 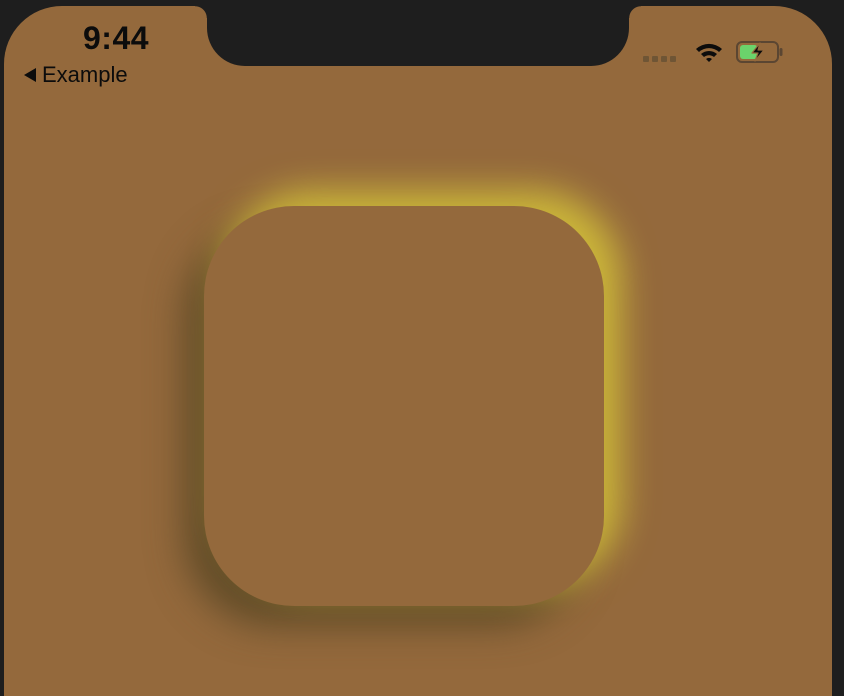 What do you see at coordinates (709, 52) in the screenshot?
I see `wifi-icon` at bounding box center [709, 52].